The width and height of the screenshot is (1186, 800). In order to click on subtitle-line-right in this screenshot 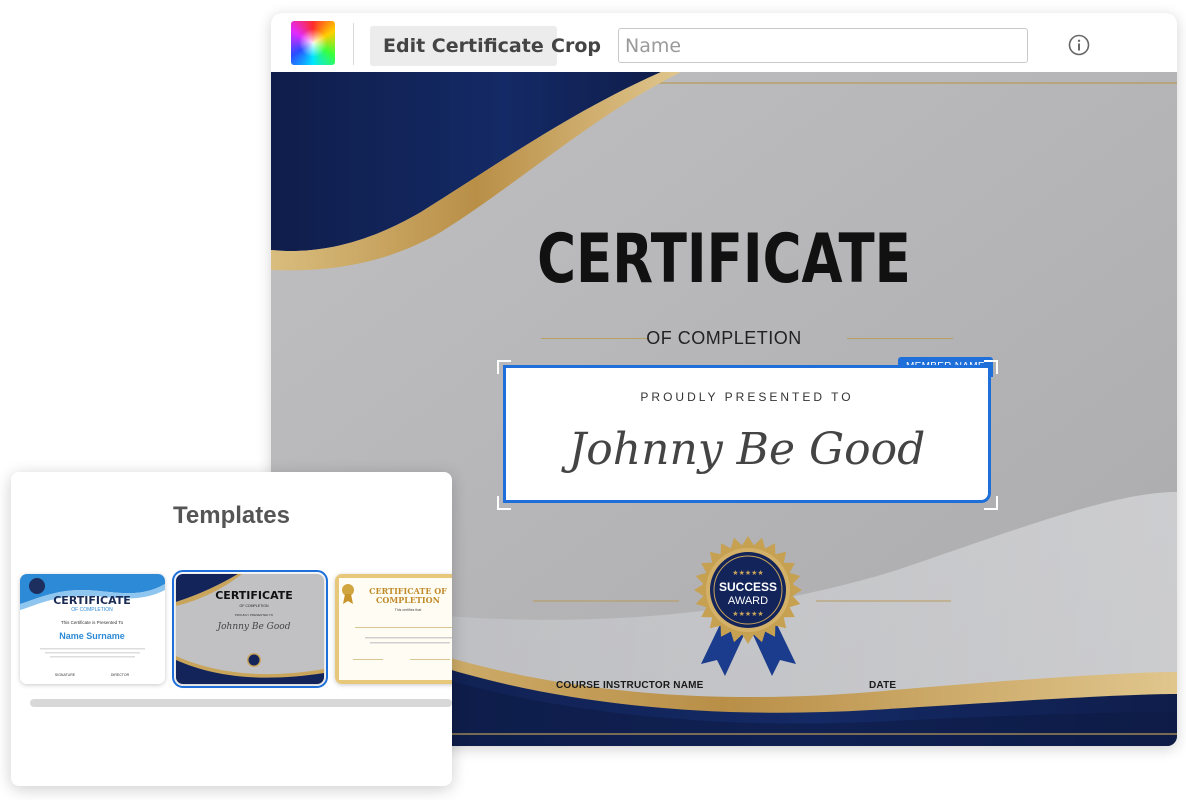, I will do `click(900, 338)`.